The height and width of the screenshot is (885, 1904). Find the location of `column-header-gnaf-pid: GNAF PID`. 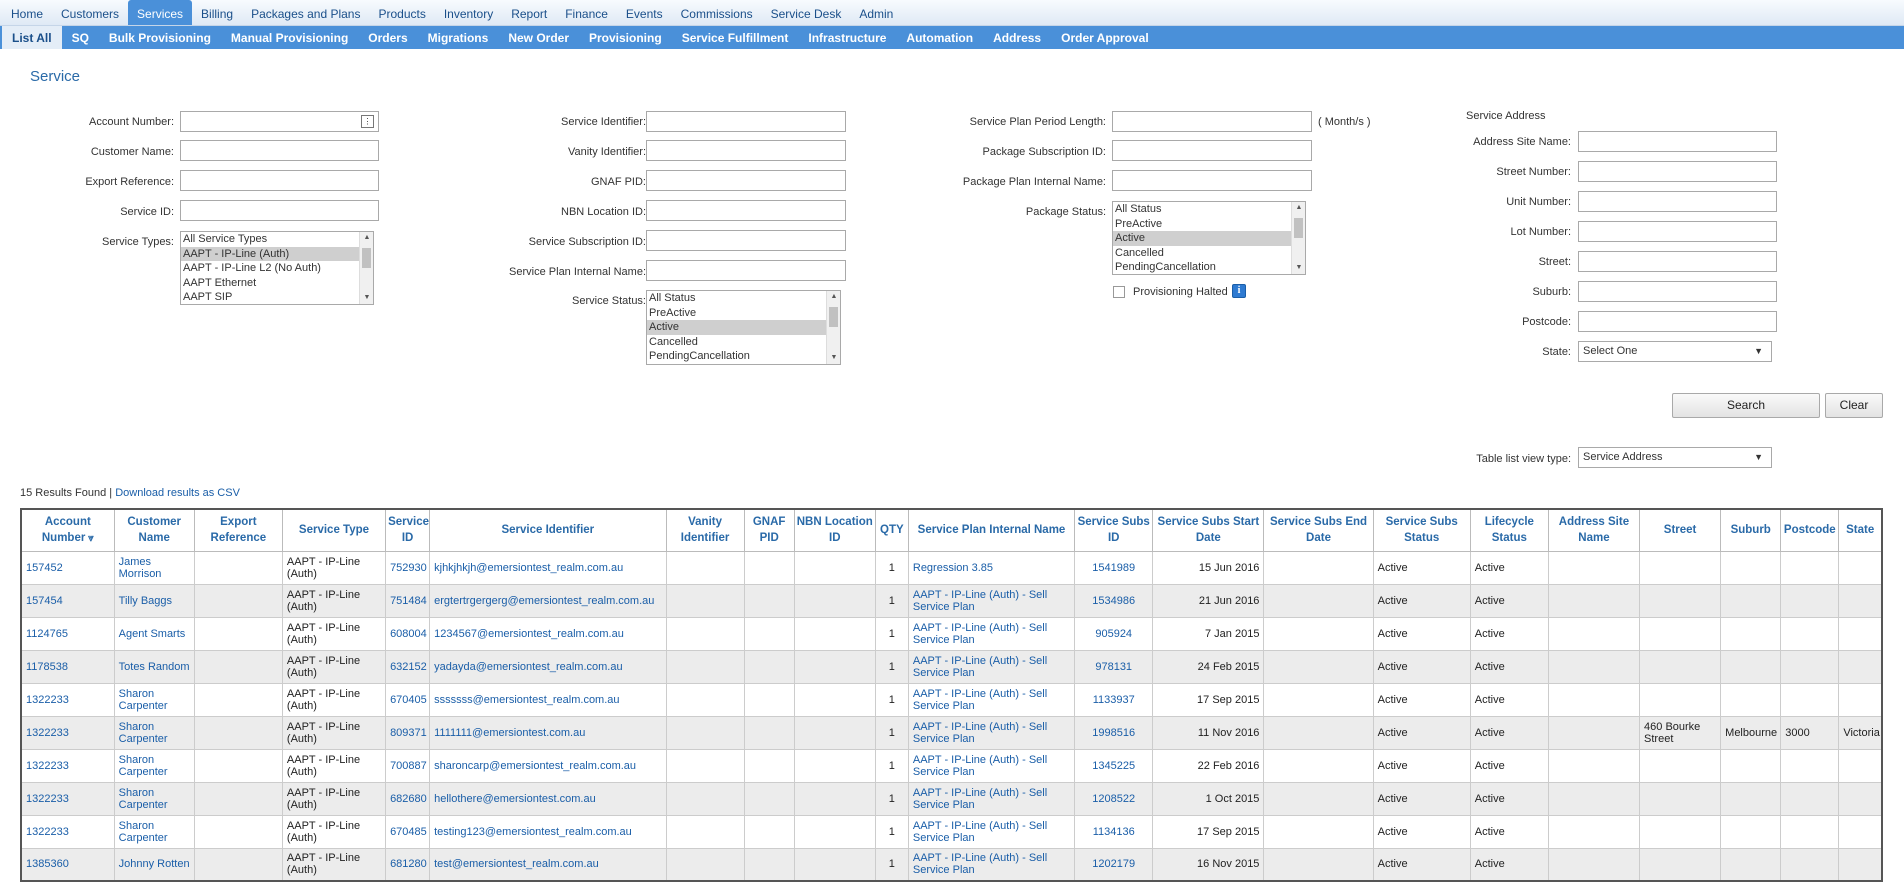

column-header-gnaf-pid: GNAF PID is located at coordinates (769, 530).